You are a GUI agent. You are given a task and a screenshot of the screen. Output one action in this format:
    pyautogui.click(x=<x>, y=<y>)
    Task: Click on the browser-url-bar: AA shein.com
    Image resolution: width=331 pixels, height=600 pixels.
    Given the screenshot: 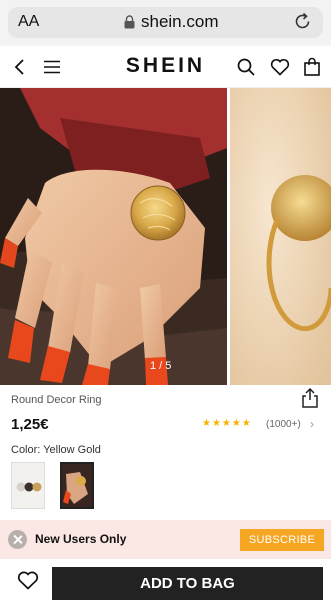 What is the action you would take?
    pyautogui.click(x=165, y=23)
    